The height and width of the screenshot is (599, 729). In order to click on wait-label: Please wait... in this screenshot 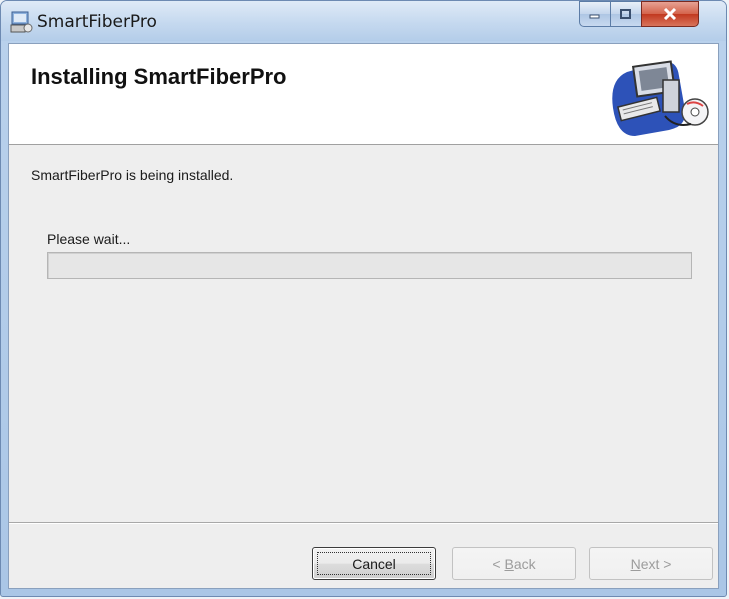, I will do `click(89, 239)`.